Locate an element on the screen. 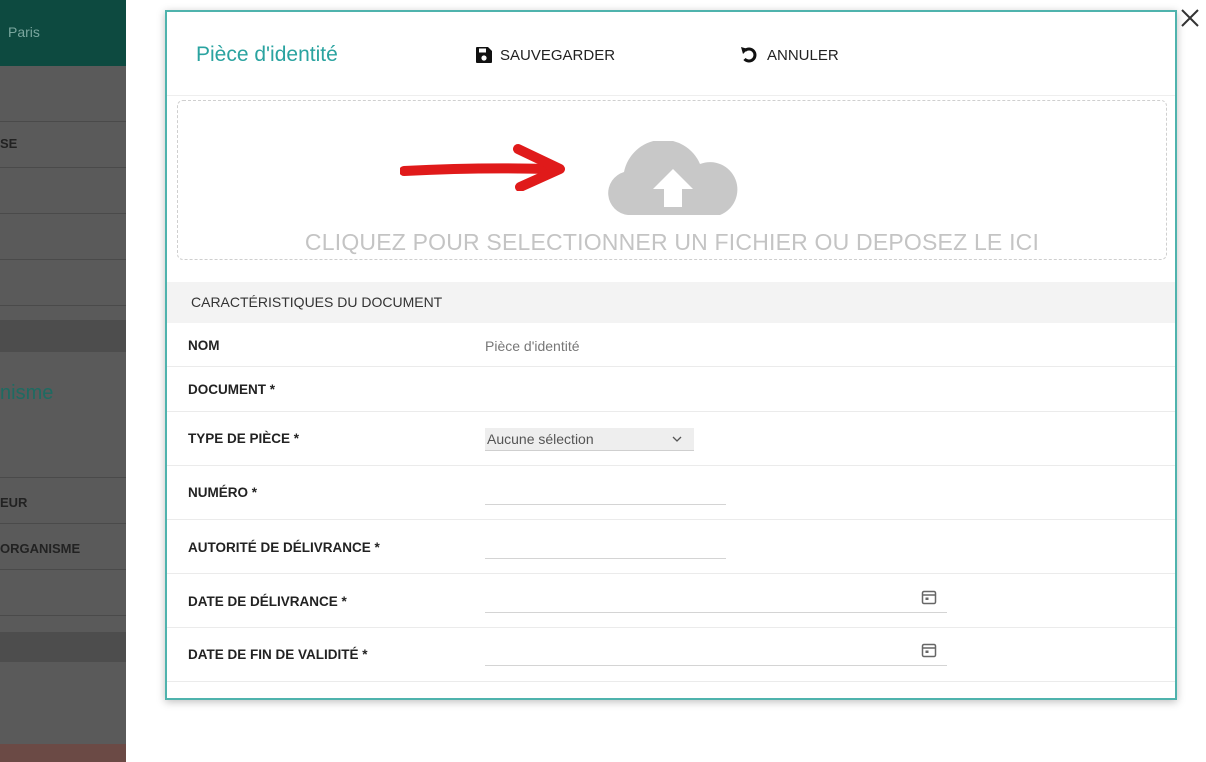 This screenshot has width=1206, height=762. save-button-label: SAUVEGARDER is located at coordinates (558, 55).